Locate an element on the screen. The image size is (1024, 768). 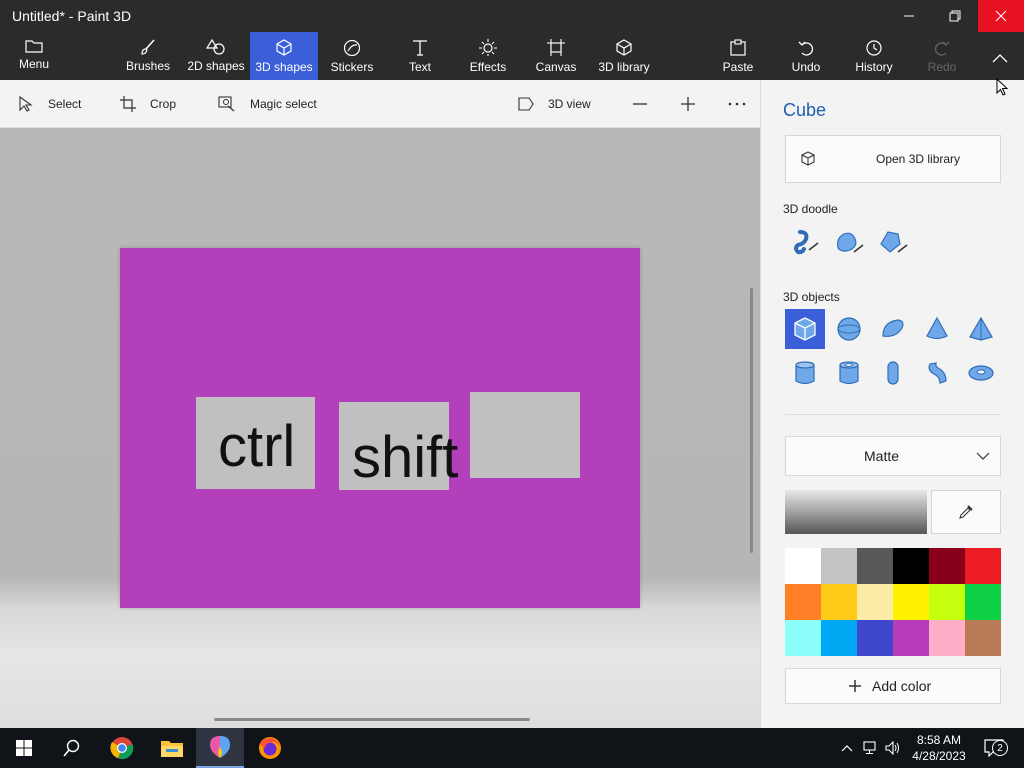
soft-edge-doodle-button is located at coordinates (849, 242).